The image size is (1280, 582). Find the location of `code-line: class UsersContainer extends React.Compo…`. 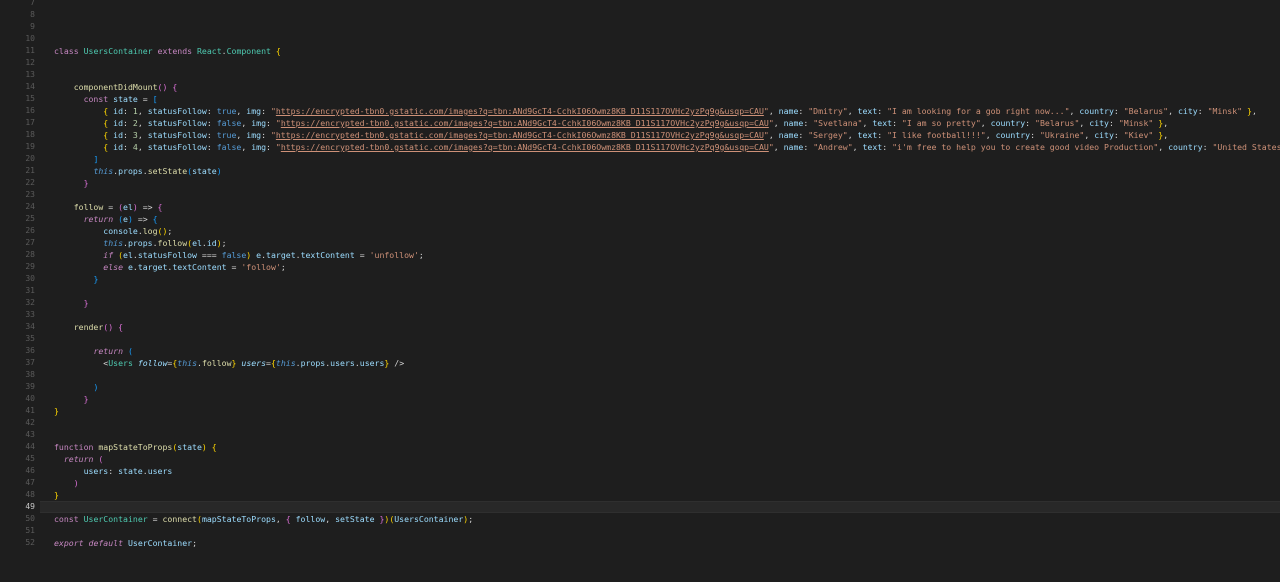

code-line: class UsersContainer extends React.Compo… is located at coordinates (167, 51).